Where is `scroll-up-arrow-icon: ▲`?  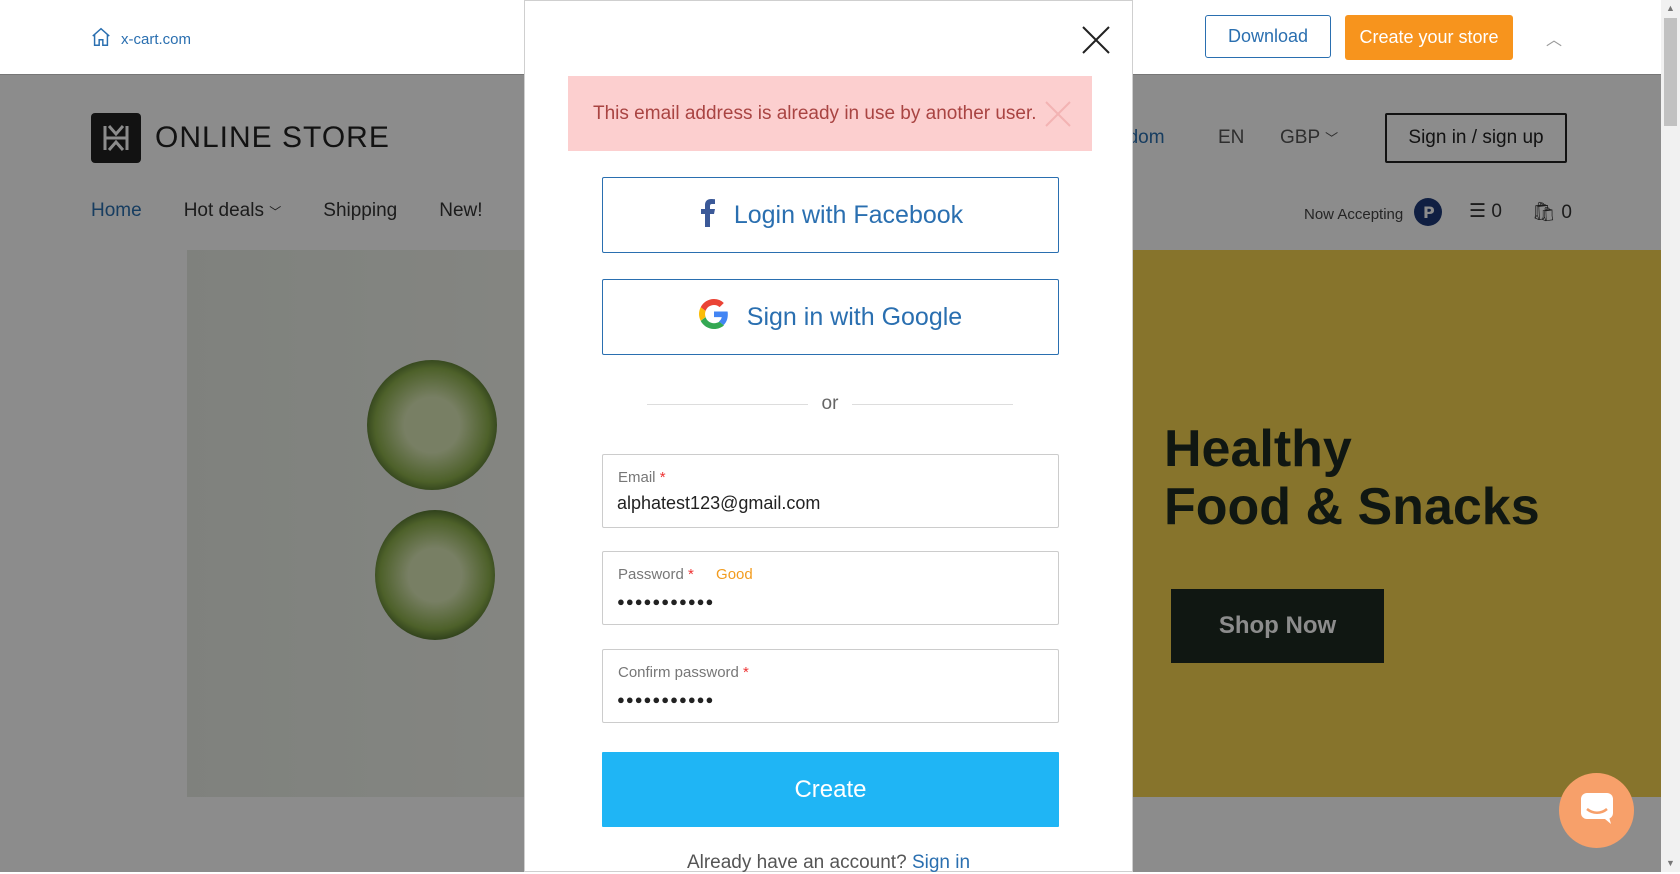 scroll-up-arrow-icon: ▲ is located at coordinates (1670, 8).